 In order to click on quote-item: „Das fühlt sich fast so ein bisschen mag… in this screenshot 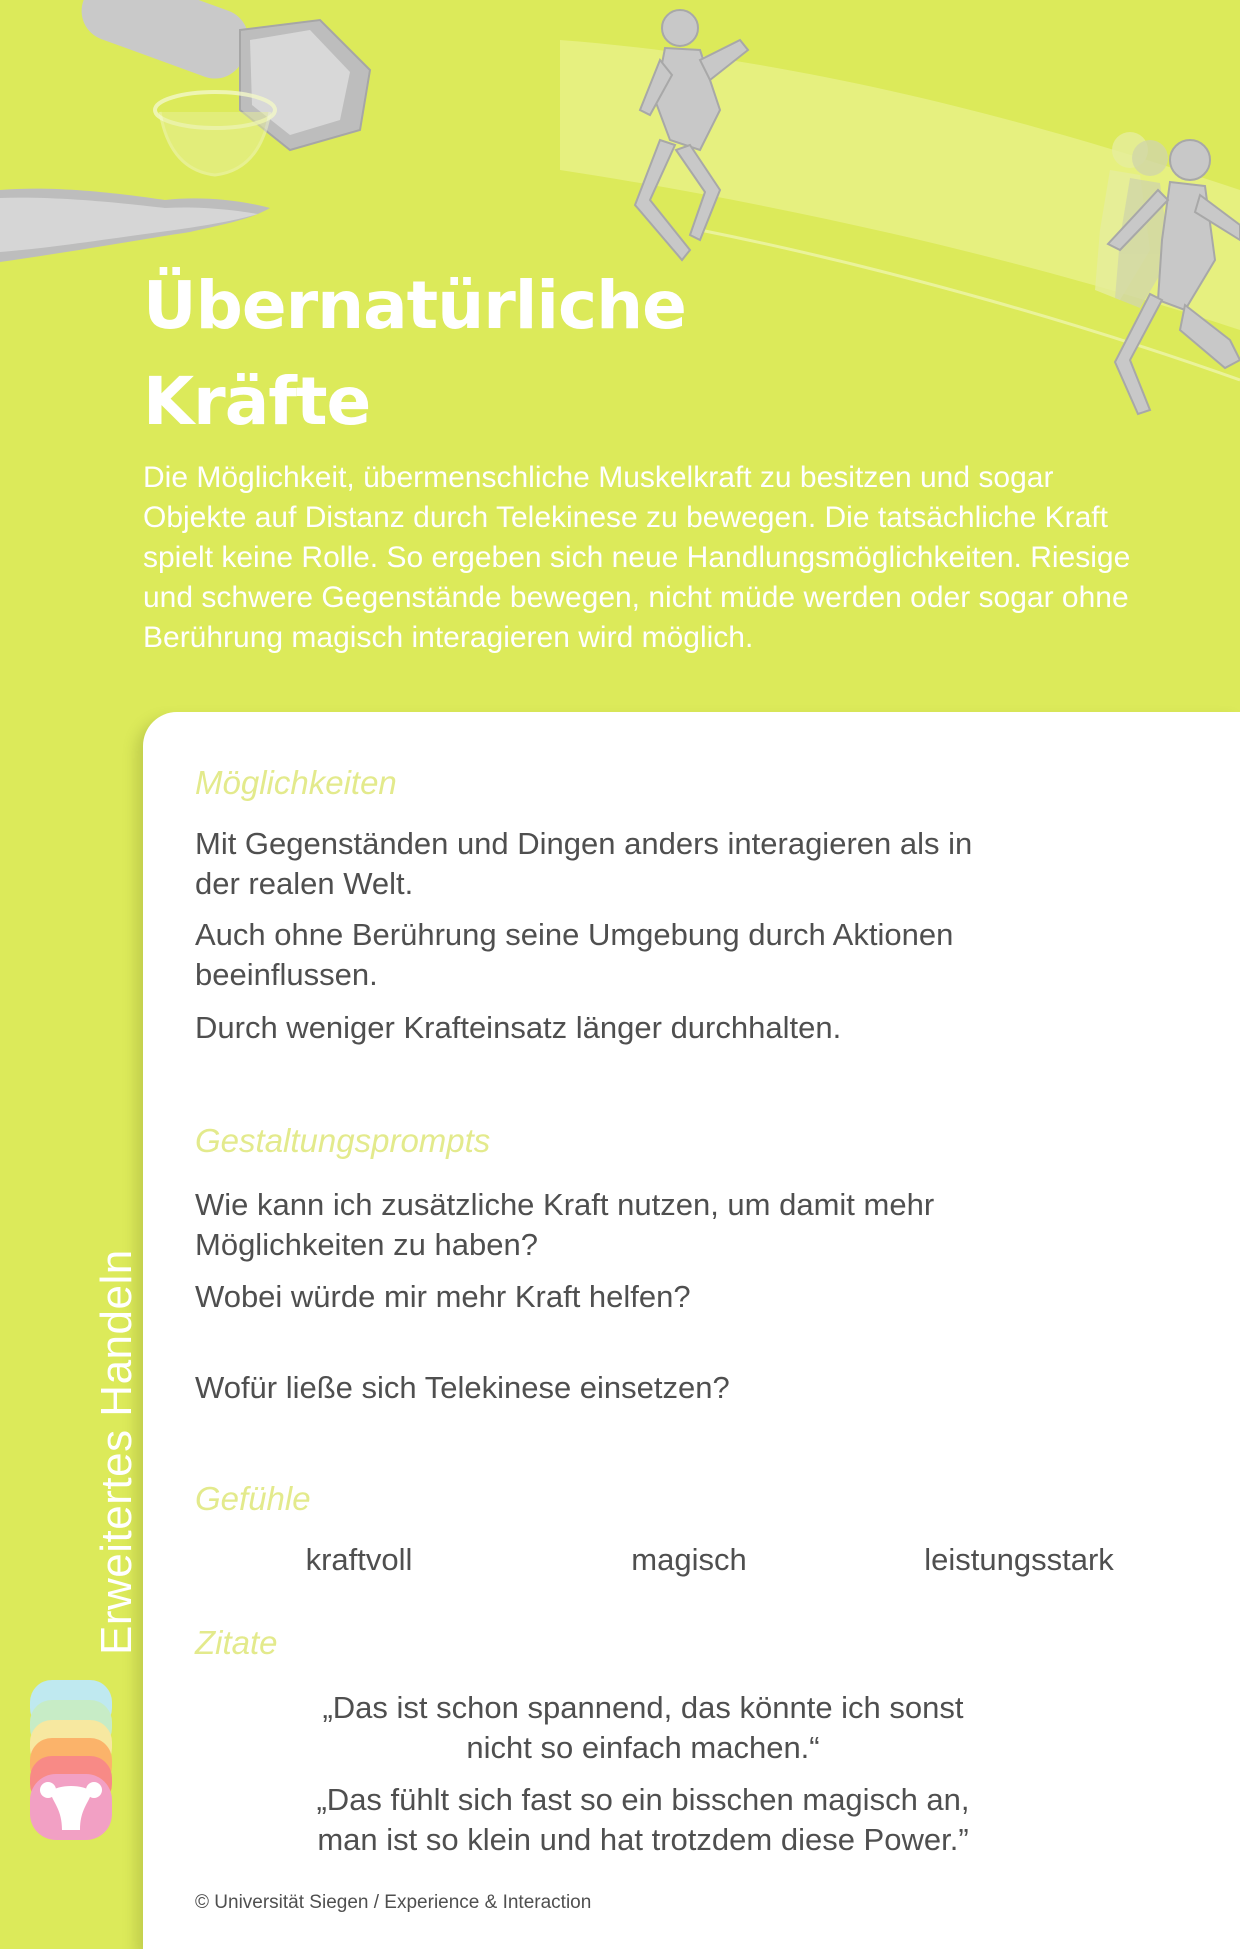, I will do `click(643, 1819)`.